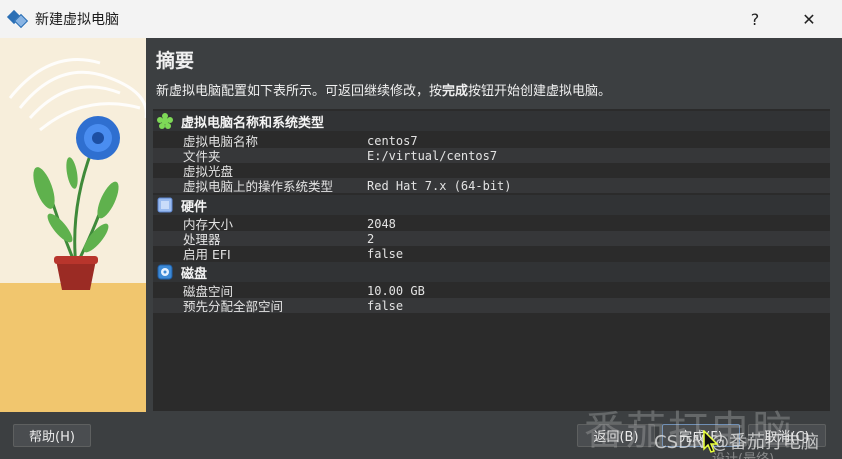  What do you see at coordinates (77, 20) in the screenshot?
I see `window-title: 新建虚拟电脑` at bounding box center [77, 20].